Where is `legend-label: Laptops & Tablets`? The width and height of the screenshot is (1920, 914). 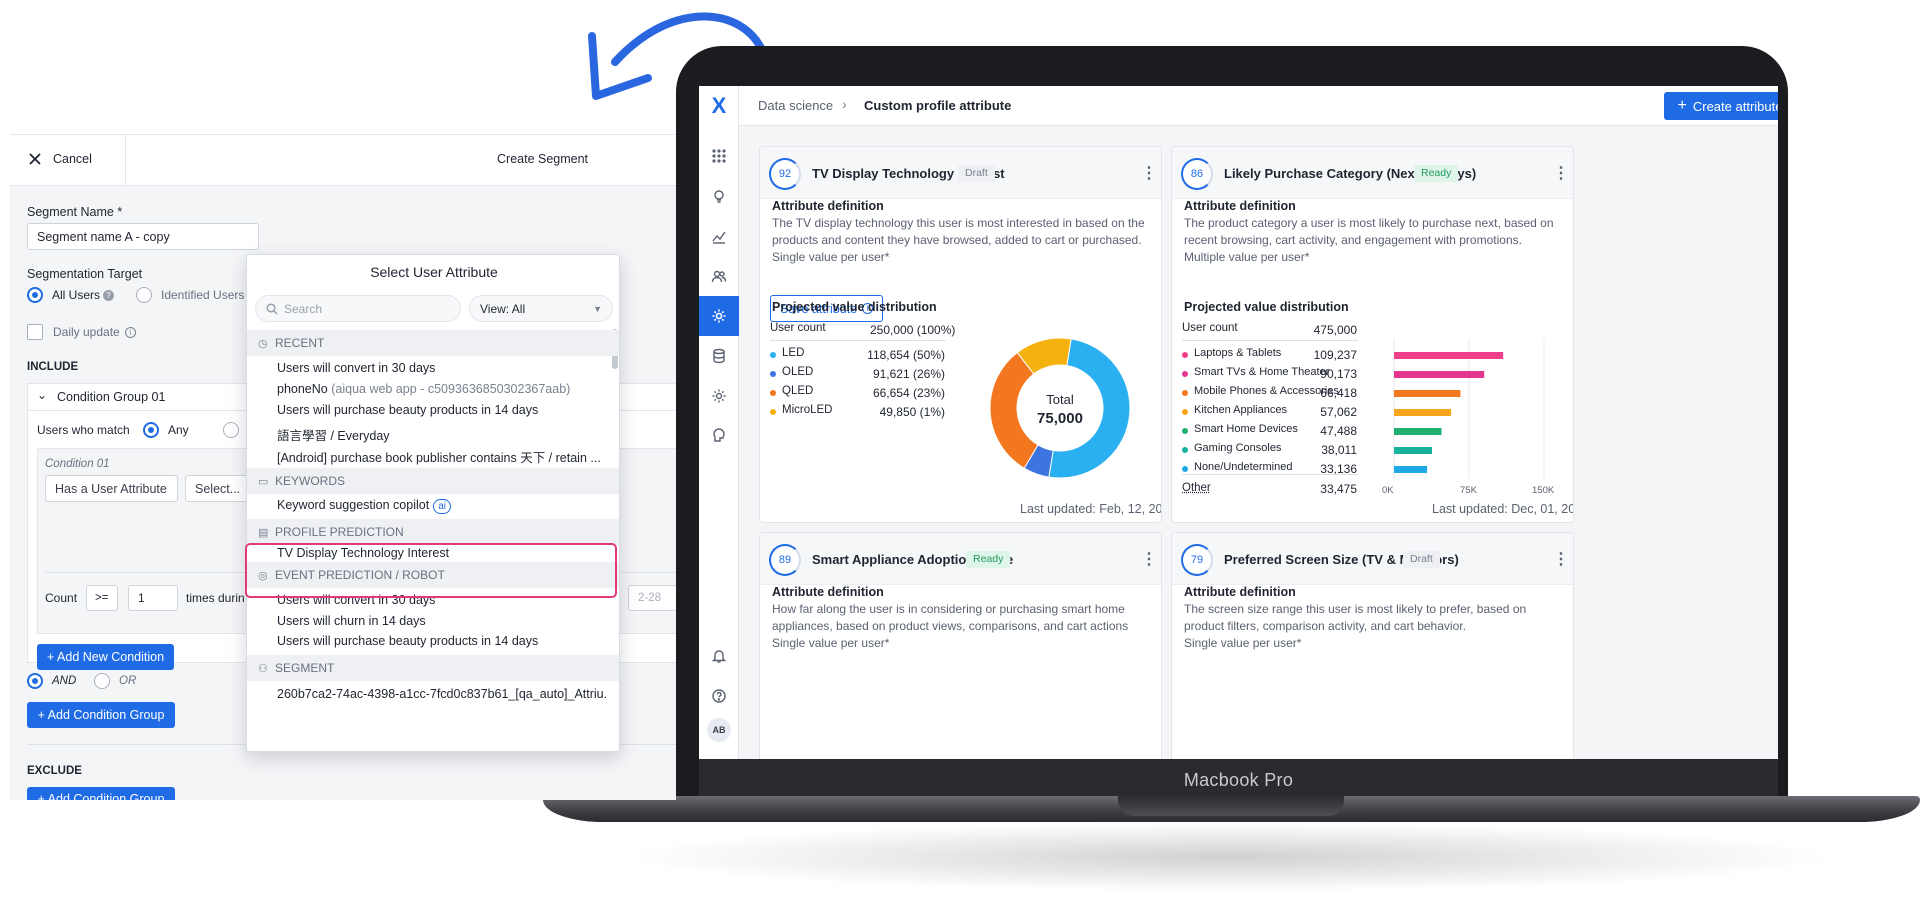
legend-label: Laptops & Tablets is located at coordinates (1238, 353).